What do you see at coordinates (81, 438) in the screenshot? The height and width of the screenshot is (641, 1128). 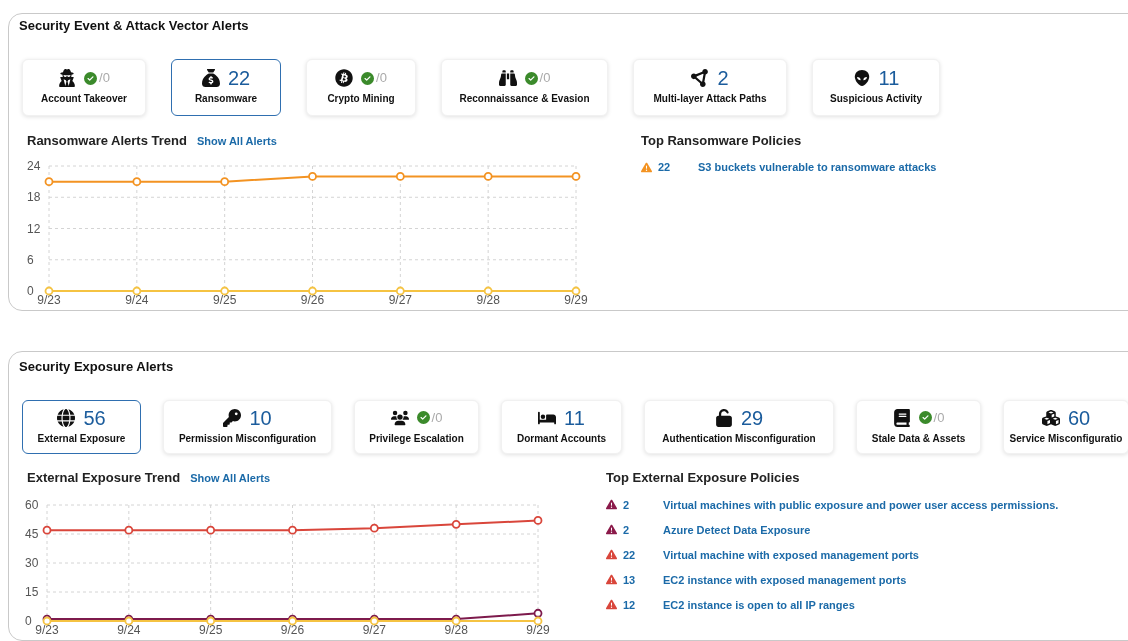 I see `card-label: External Exposure` at bounding box center [81, 438].